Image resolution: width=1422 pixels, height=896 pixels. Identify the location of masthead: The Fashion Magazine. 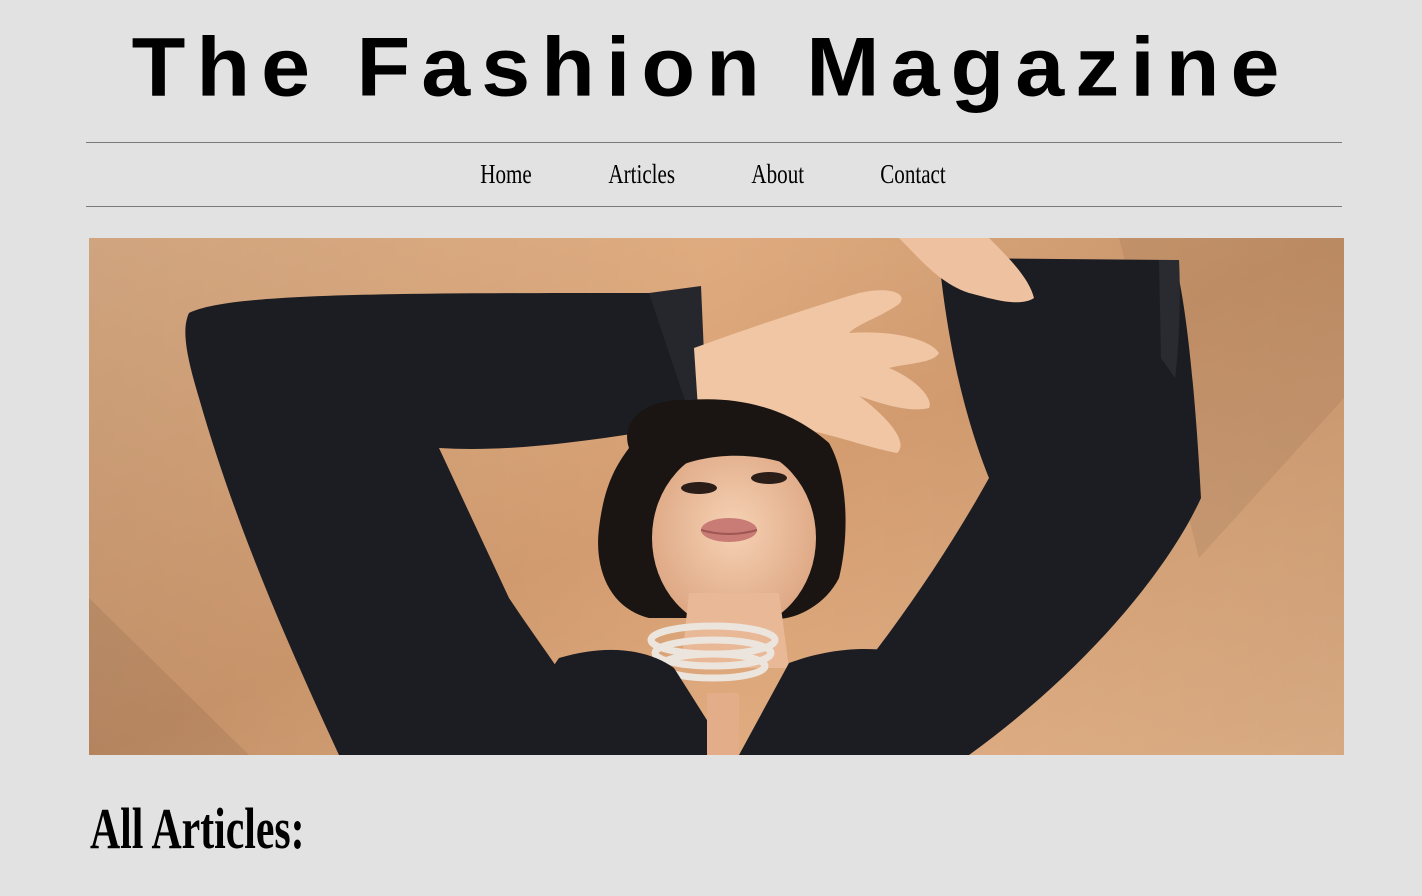
(711, 67).